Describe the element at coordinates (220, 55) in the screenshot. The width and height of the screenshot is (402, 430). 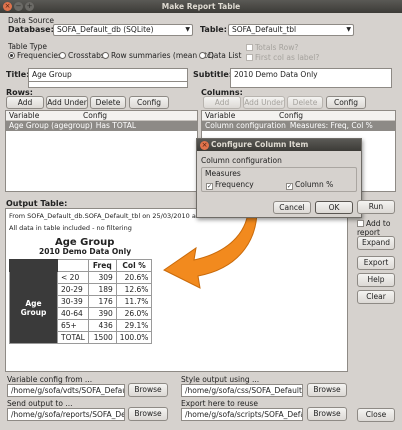
I see `radio-data-list: Data List` at that location.